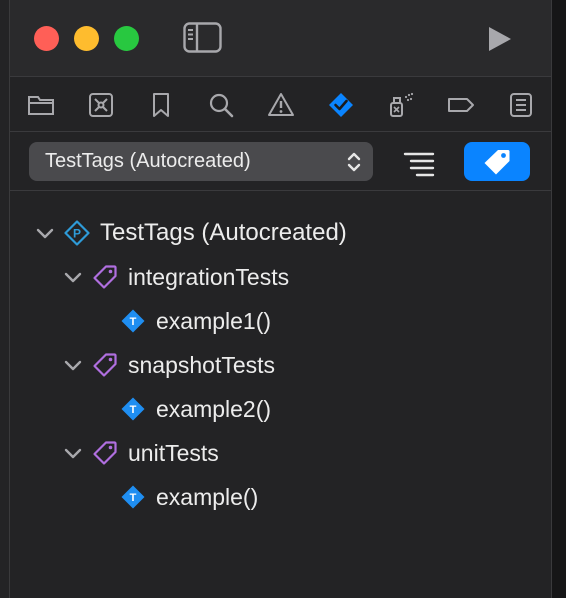 This screenshot has height=598, width=566. I want to click on list-view-button, so click(421, 163).